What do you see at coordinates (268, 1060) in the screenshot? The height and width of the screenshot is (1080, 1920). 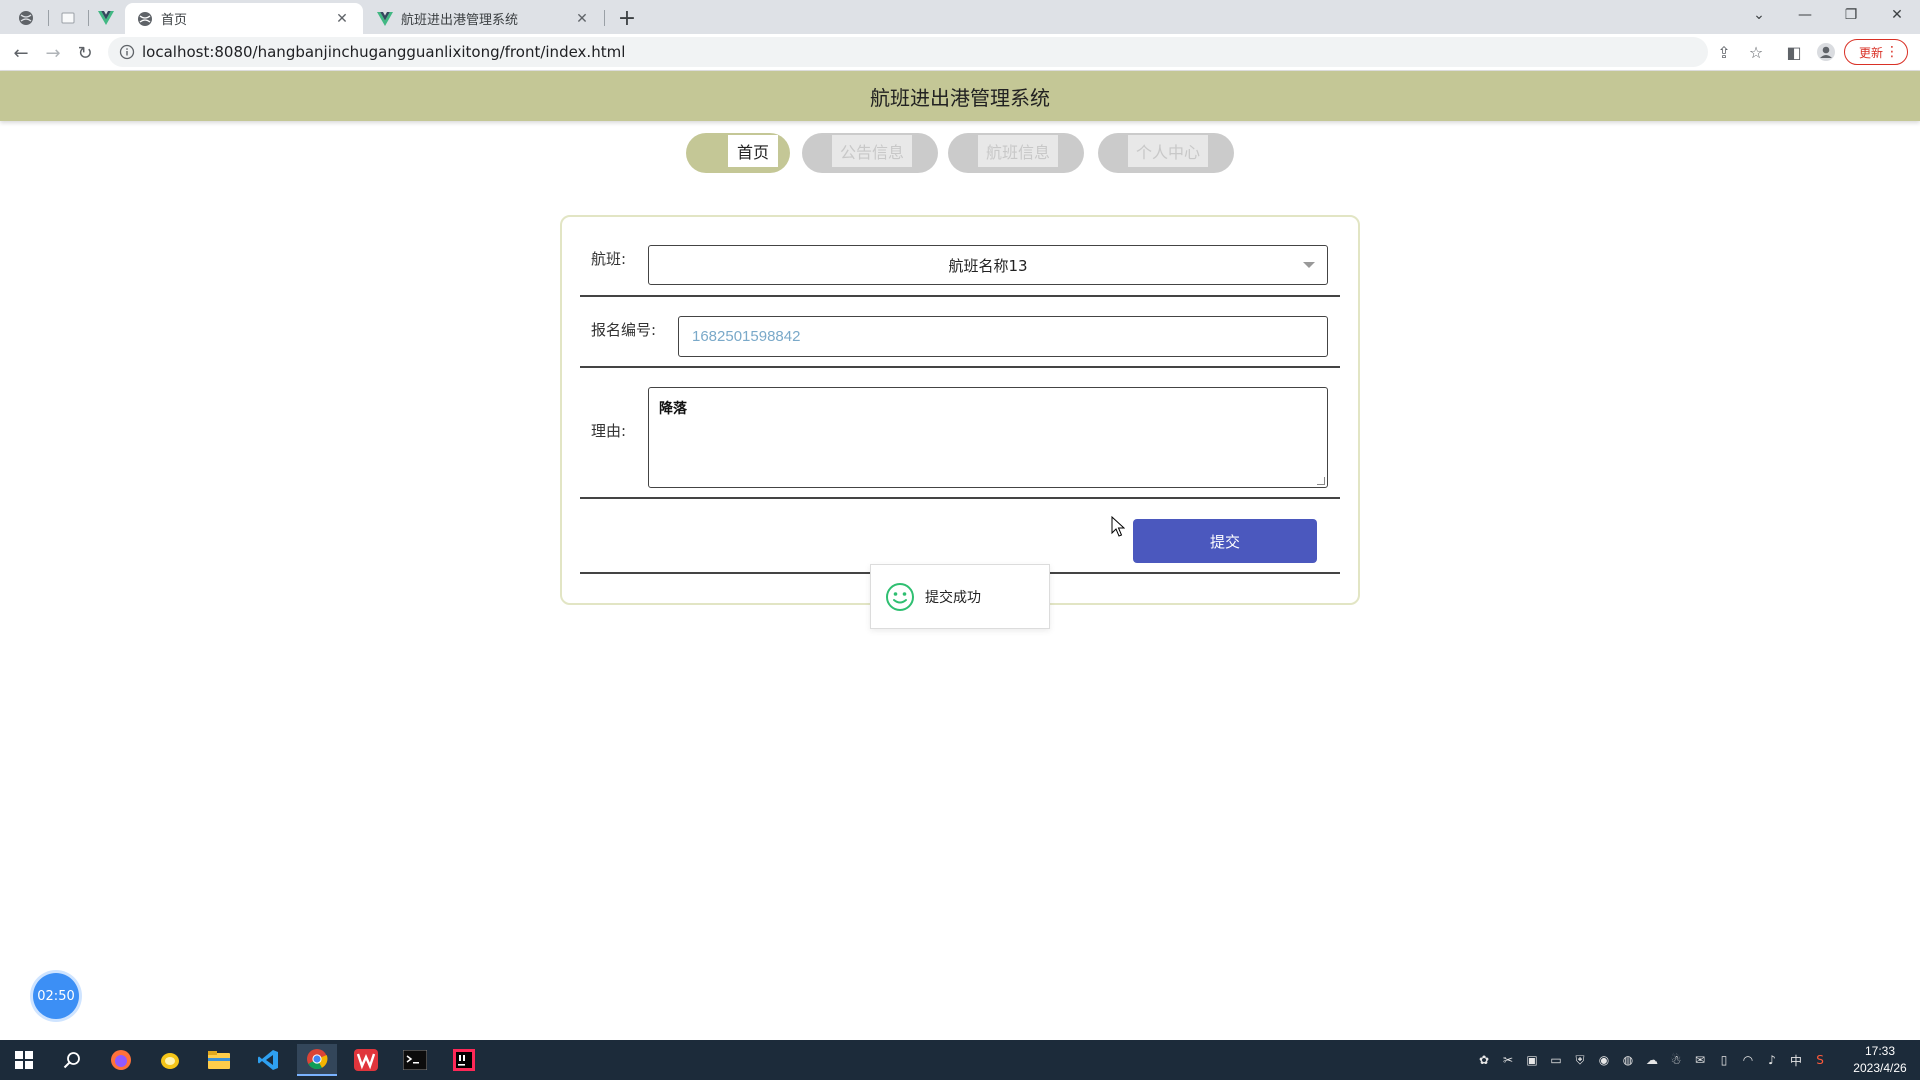 I see `vscode-icon` at bounding box center [268, 1060].